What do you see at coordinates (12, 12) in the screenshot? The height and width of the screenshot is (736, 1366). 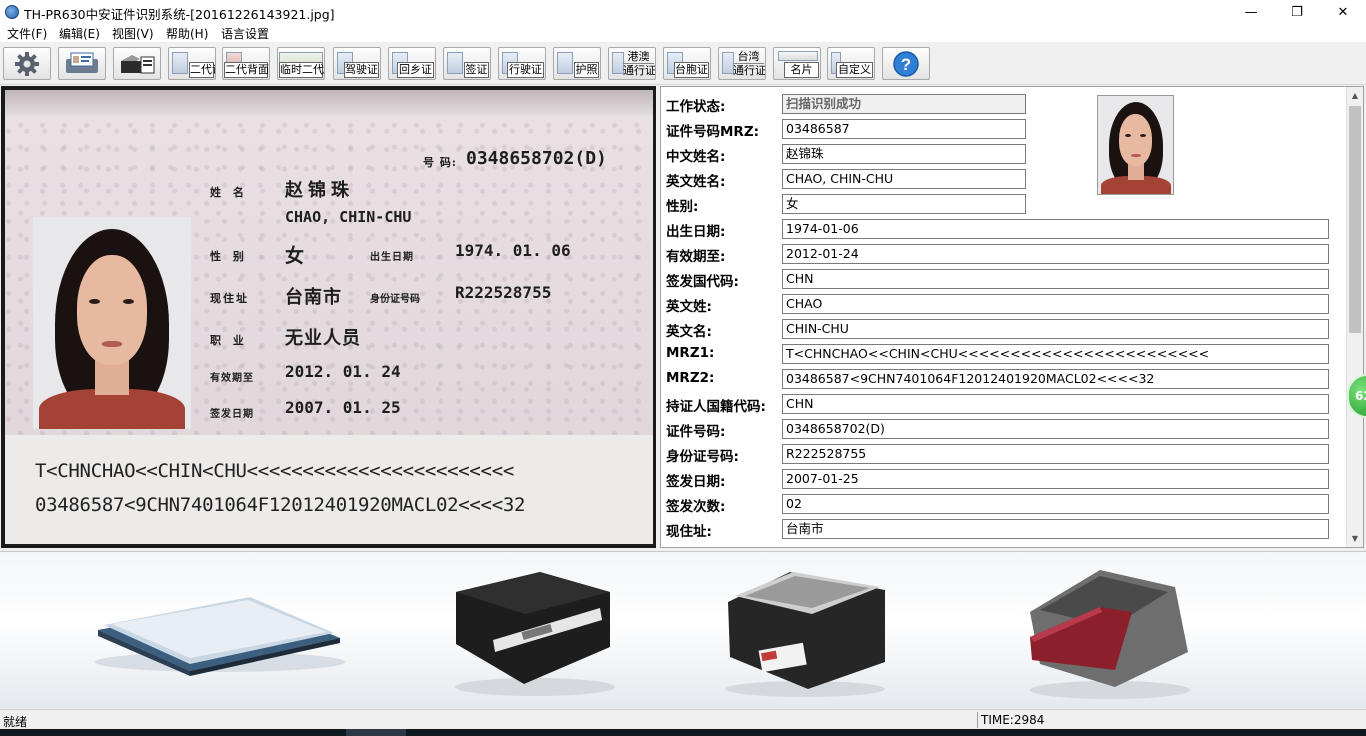 I see `app-icon` at bounding box center [12, 12].